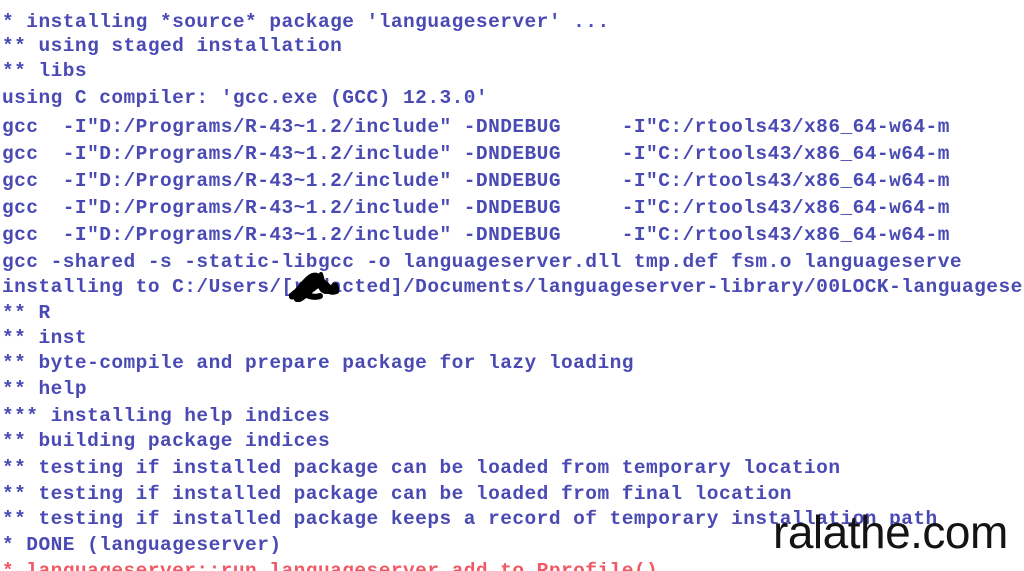  What do you see at coordinates (166, 441) in the screenshot?
I see `console-line: ** building package indices` at bounding box center [166, 441].